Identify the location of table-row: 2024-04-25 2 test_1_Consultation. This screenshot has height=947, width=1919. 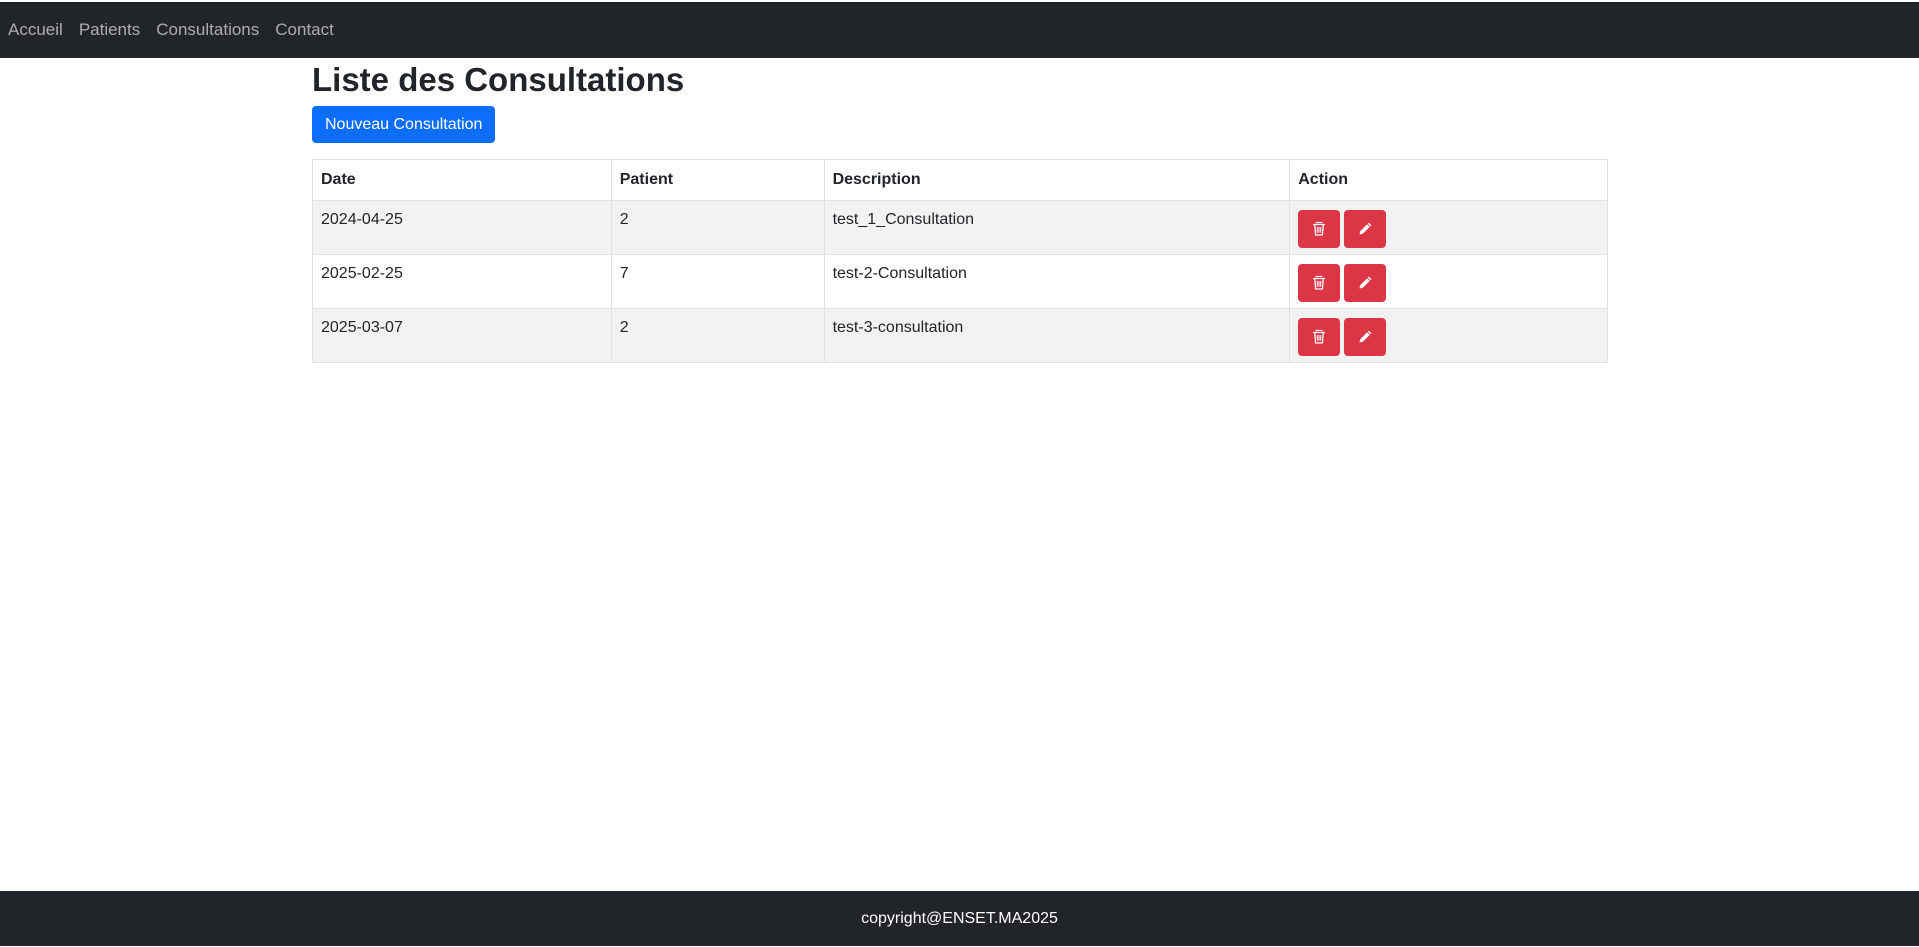
(960, 227).